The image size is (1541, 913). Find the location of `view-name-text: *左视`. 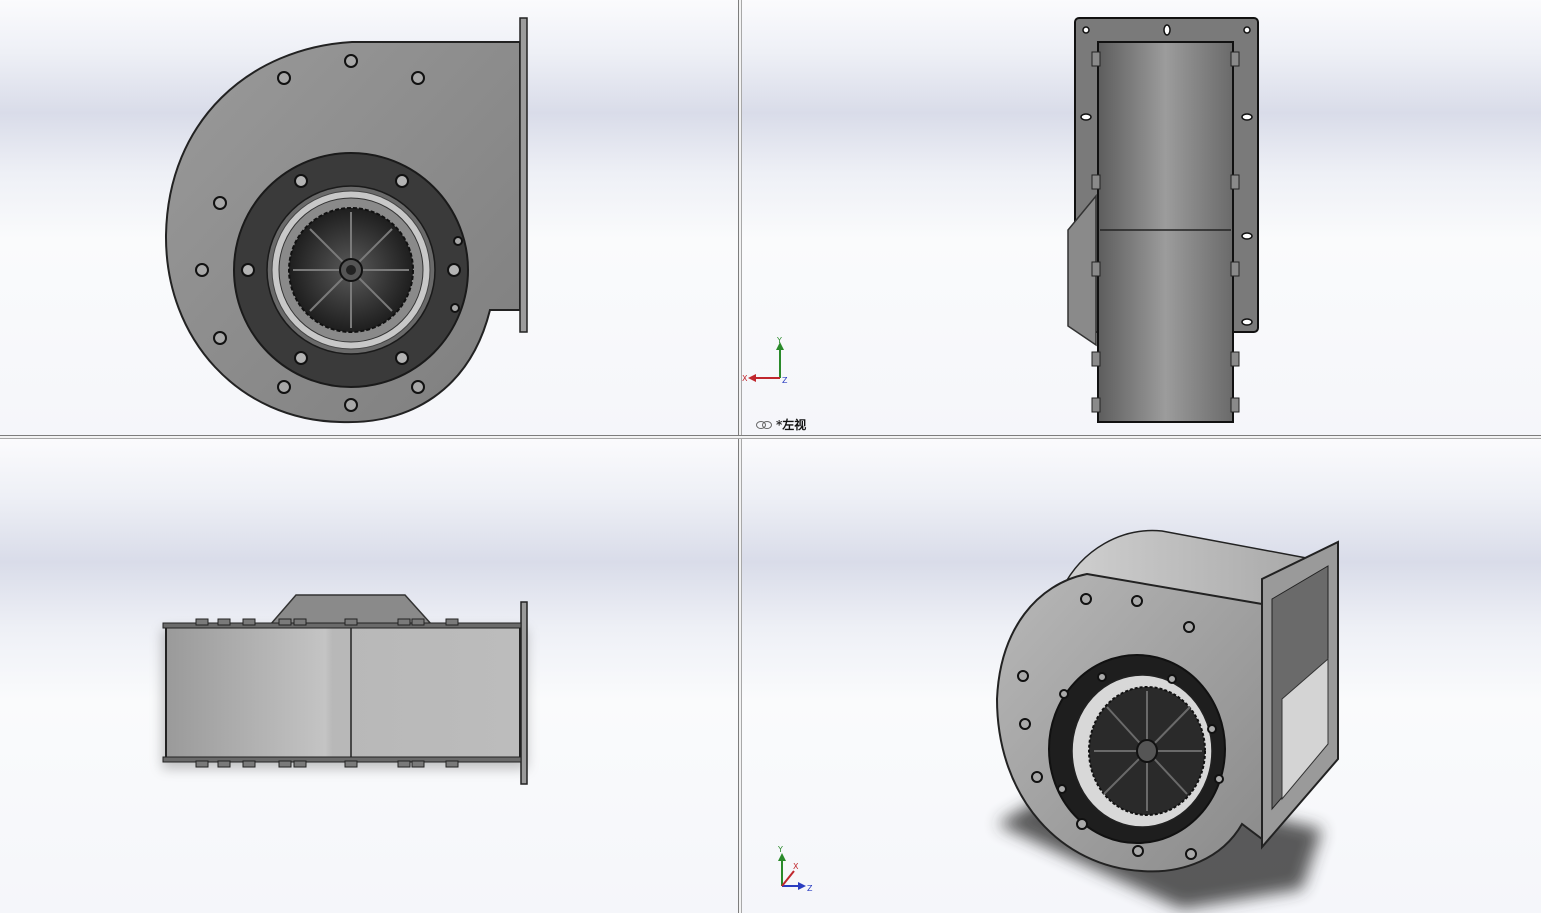

view-name-text: *左视 is located at coordinates (791, 425).